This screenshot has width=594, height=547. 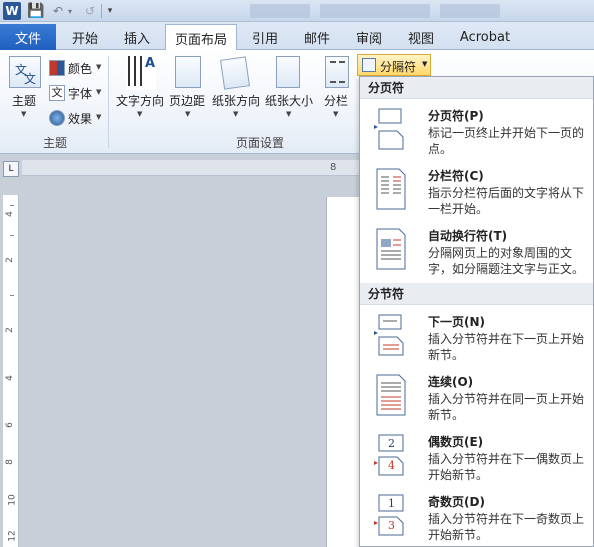 I want to click on vertical-ruler: 4 2 2 4 6 8 10 12, so click(x=11, y=371).